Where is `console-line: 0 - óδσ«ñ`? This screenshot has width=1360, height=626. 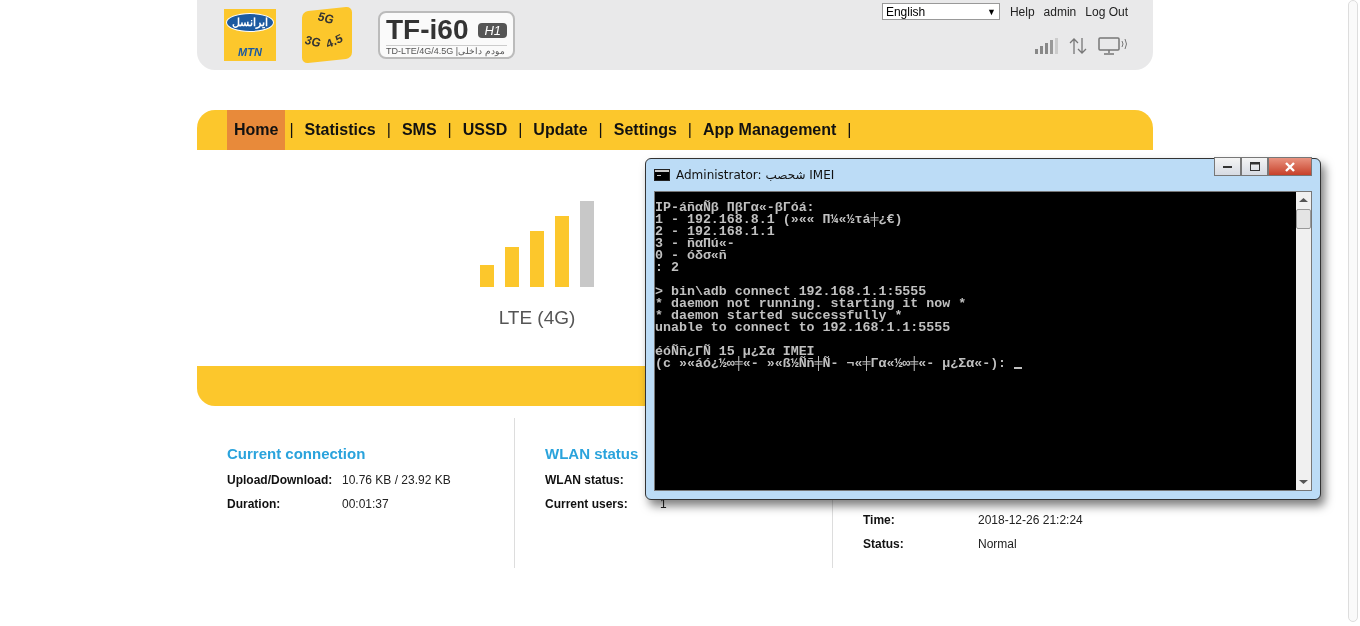 console-line: 0 - óδσ«ñ is located at coordinates (691, 256).